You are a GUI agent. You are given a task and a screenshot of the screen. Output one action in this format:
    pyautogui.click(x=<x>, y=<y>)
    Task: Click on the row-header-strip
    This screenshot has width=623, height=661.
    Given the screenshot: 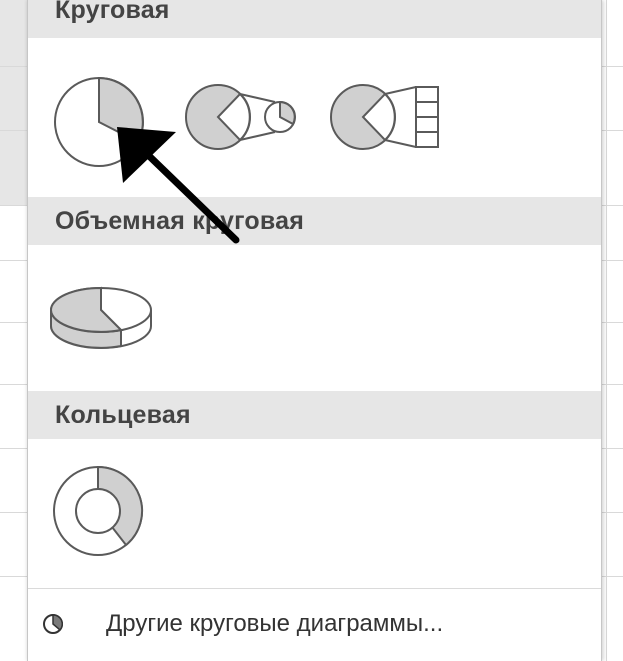 What is the action you would take?
    pyautogui.click(x=14, y=102)
    